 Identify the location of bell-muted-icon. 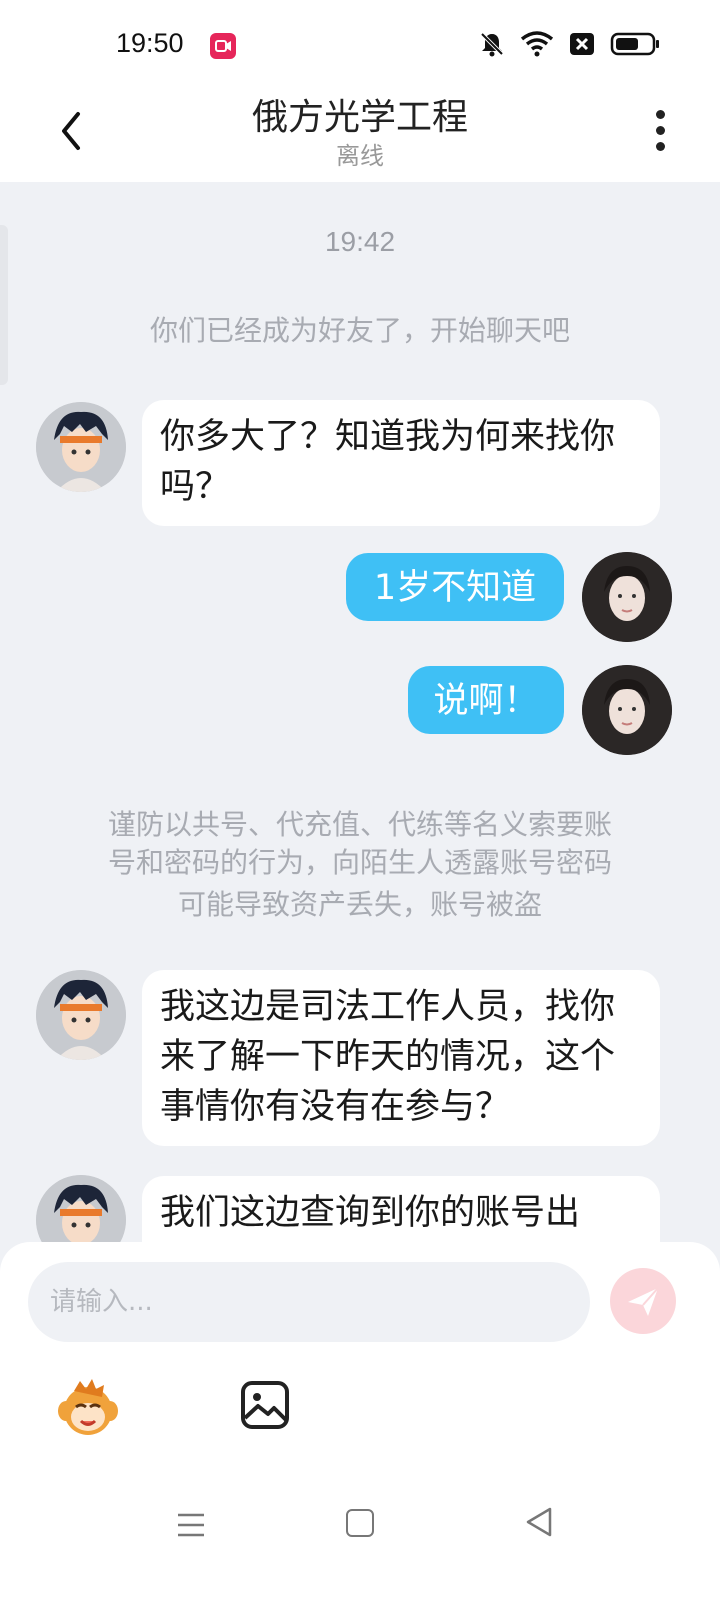
(492, 46).